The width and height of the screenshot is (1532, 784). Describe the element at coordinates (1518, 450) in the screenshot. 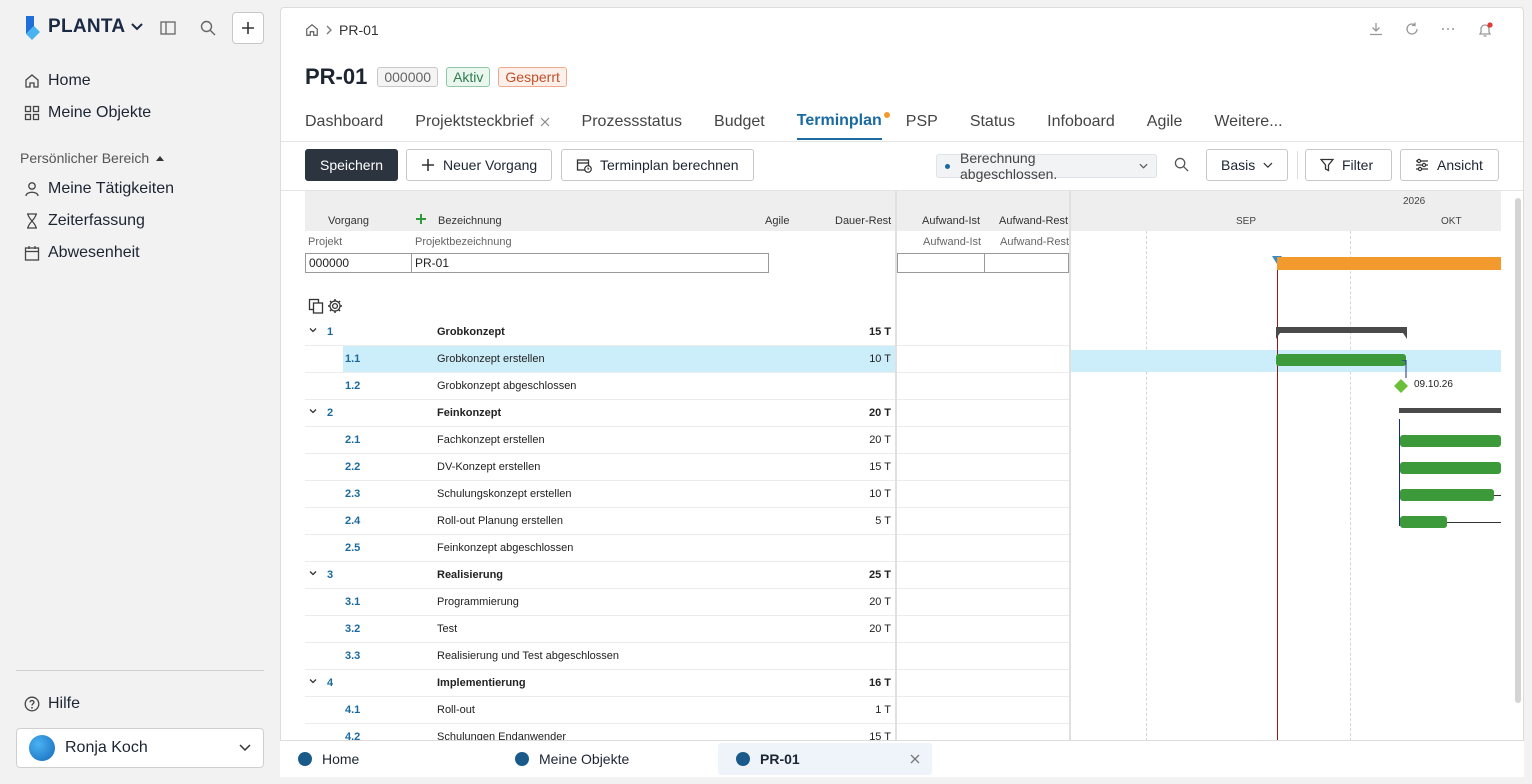

I see `vertical-scrollbar` at that location.